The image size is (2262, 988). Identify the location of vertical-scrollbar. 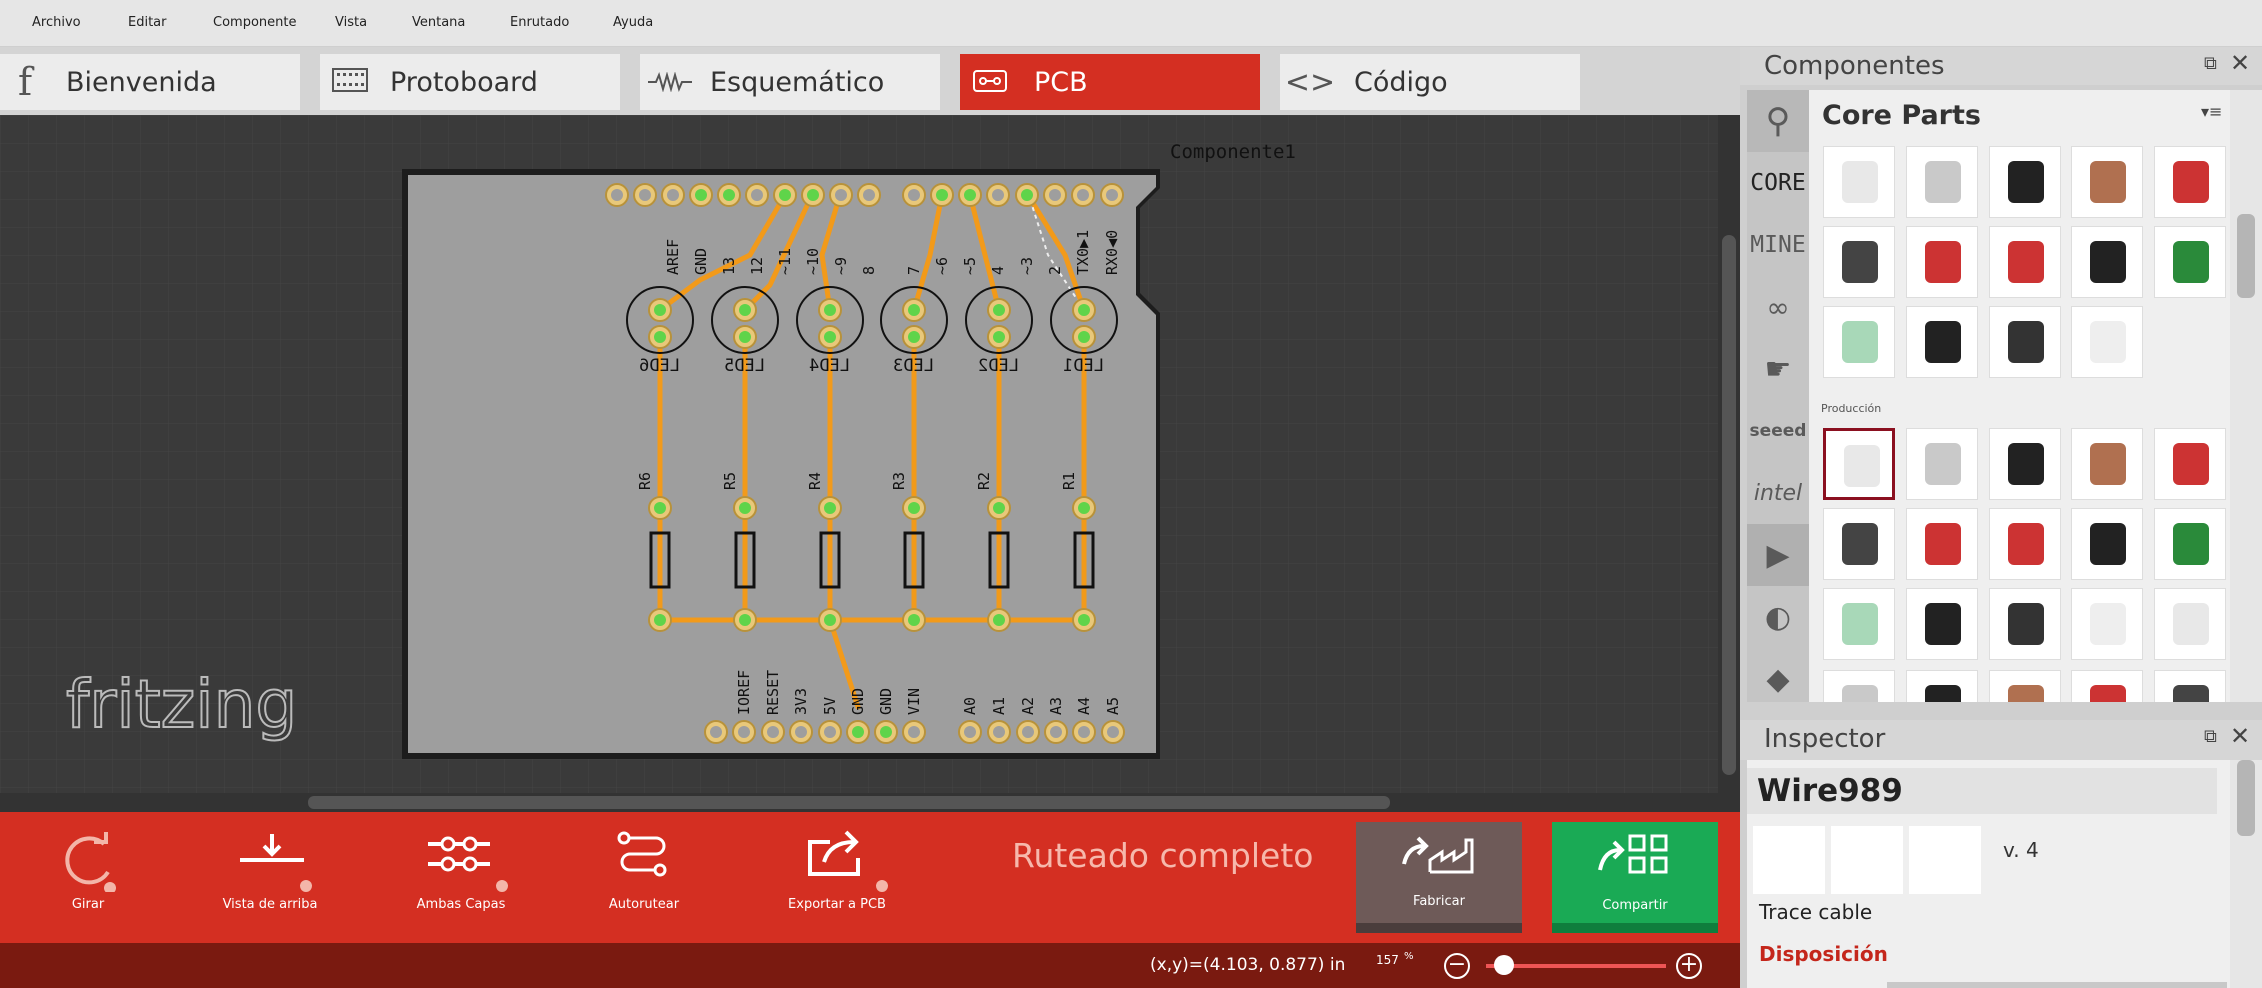
(1729, 454).